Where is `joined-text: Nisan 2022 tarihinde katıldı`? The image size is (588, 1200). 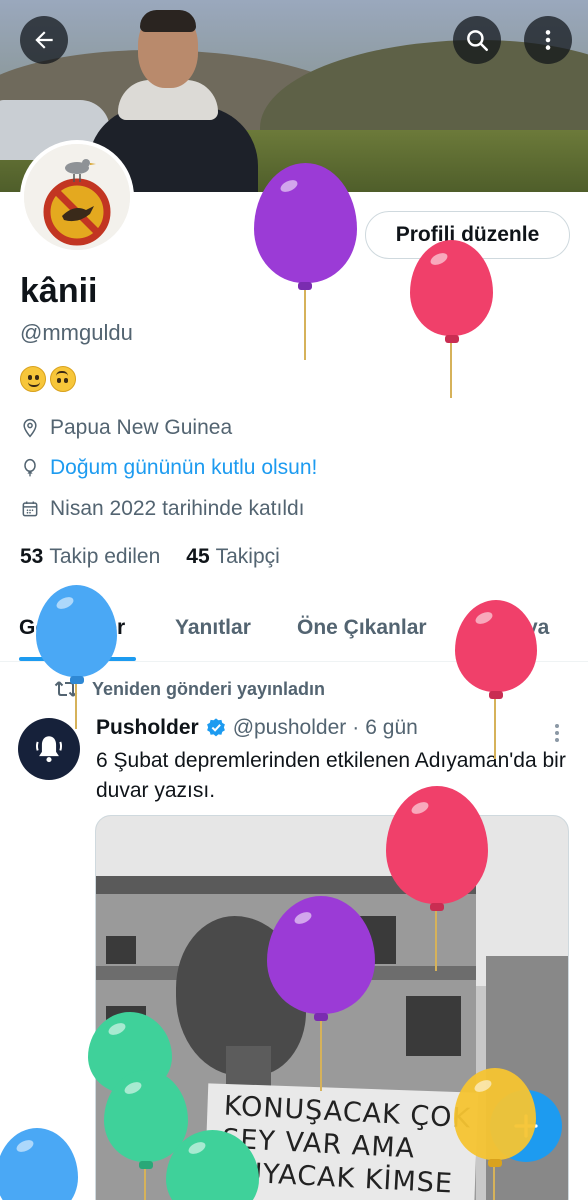
joined-text: Nisan 2022 tarihinde katıldı is located at coordinates (177, 508).